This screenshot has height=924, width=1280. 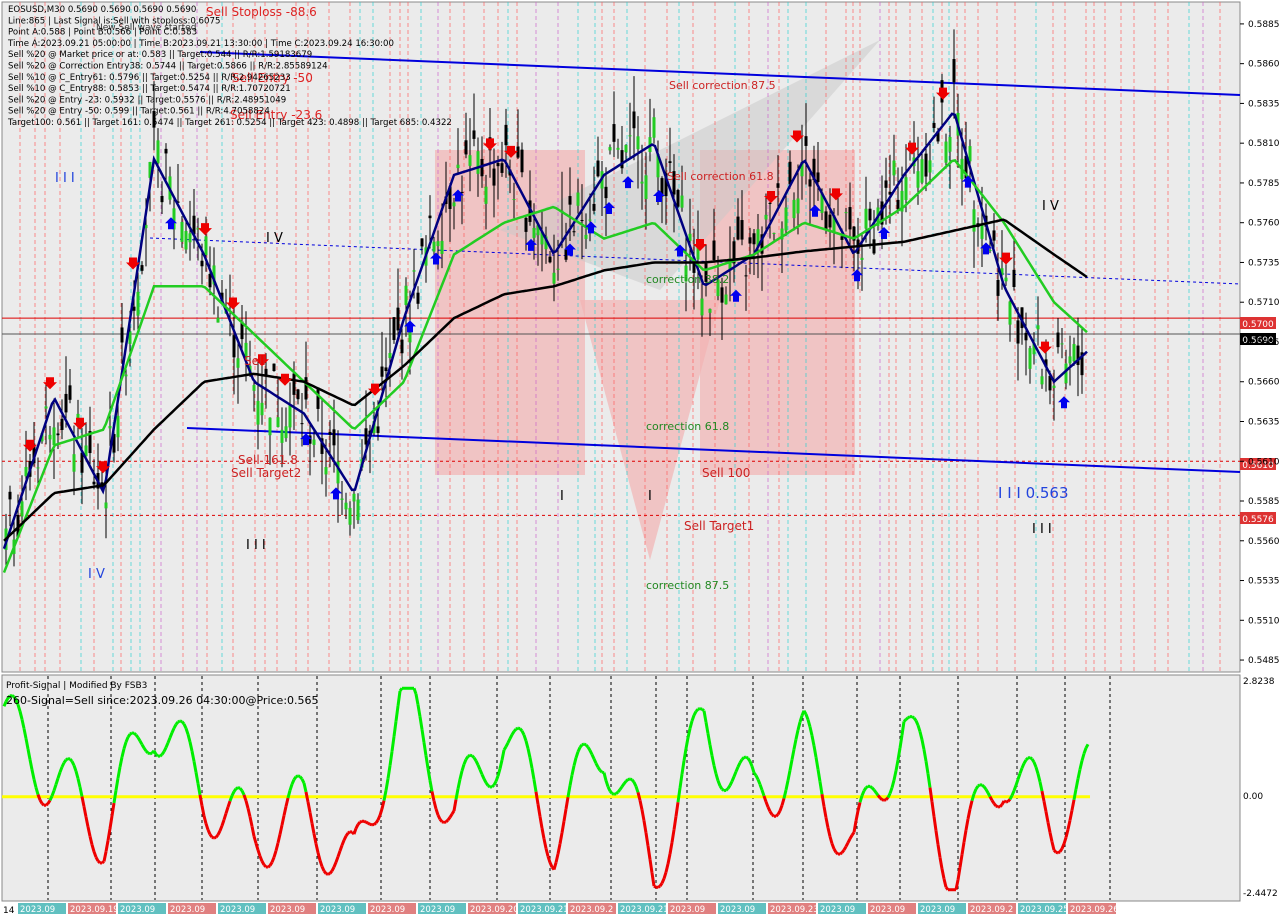 What do you see at coordinates (1264, 263) in the screenshot?
I see `price-tick-label: 0.5735` at bounding box center [1264, 263].